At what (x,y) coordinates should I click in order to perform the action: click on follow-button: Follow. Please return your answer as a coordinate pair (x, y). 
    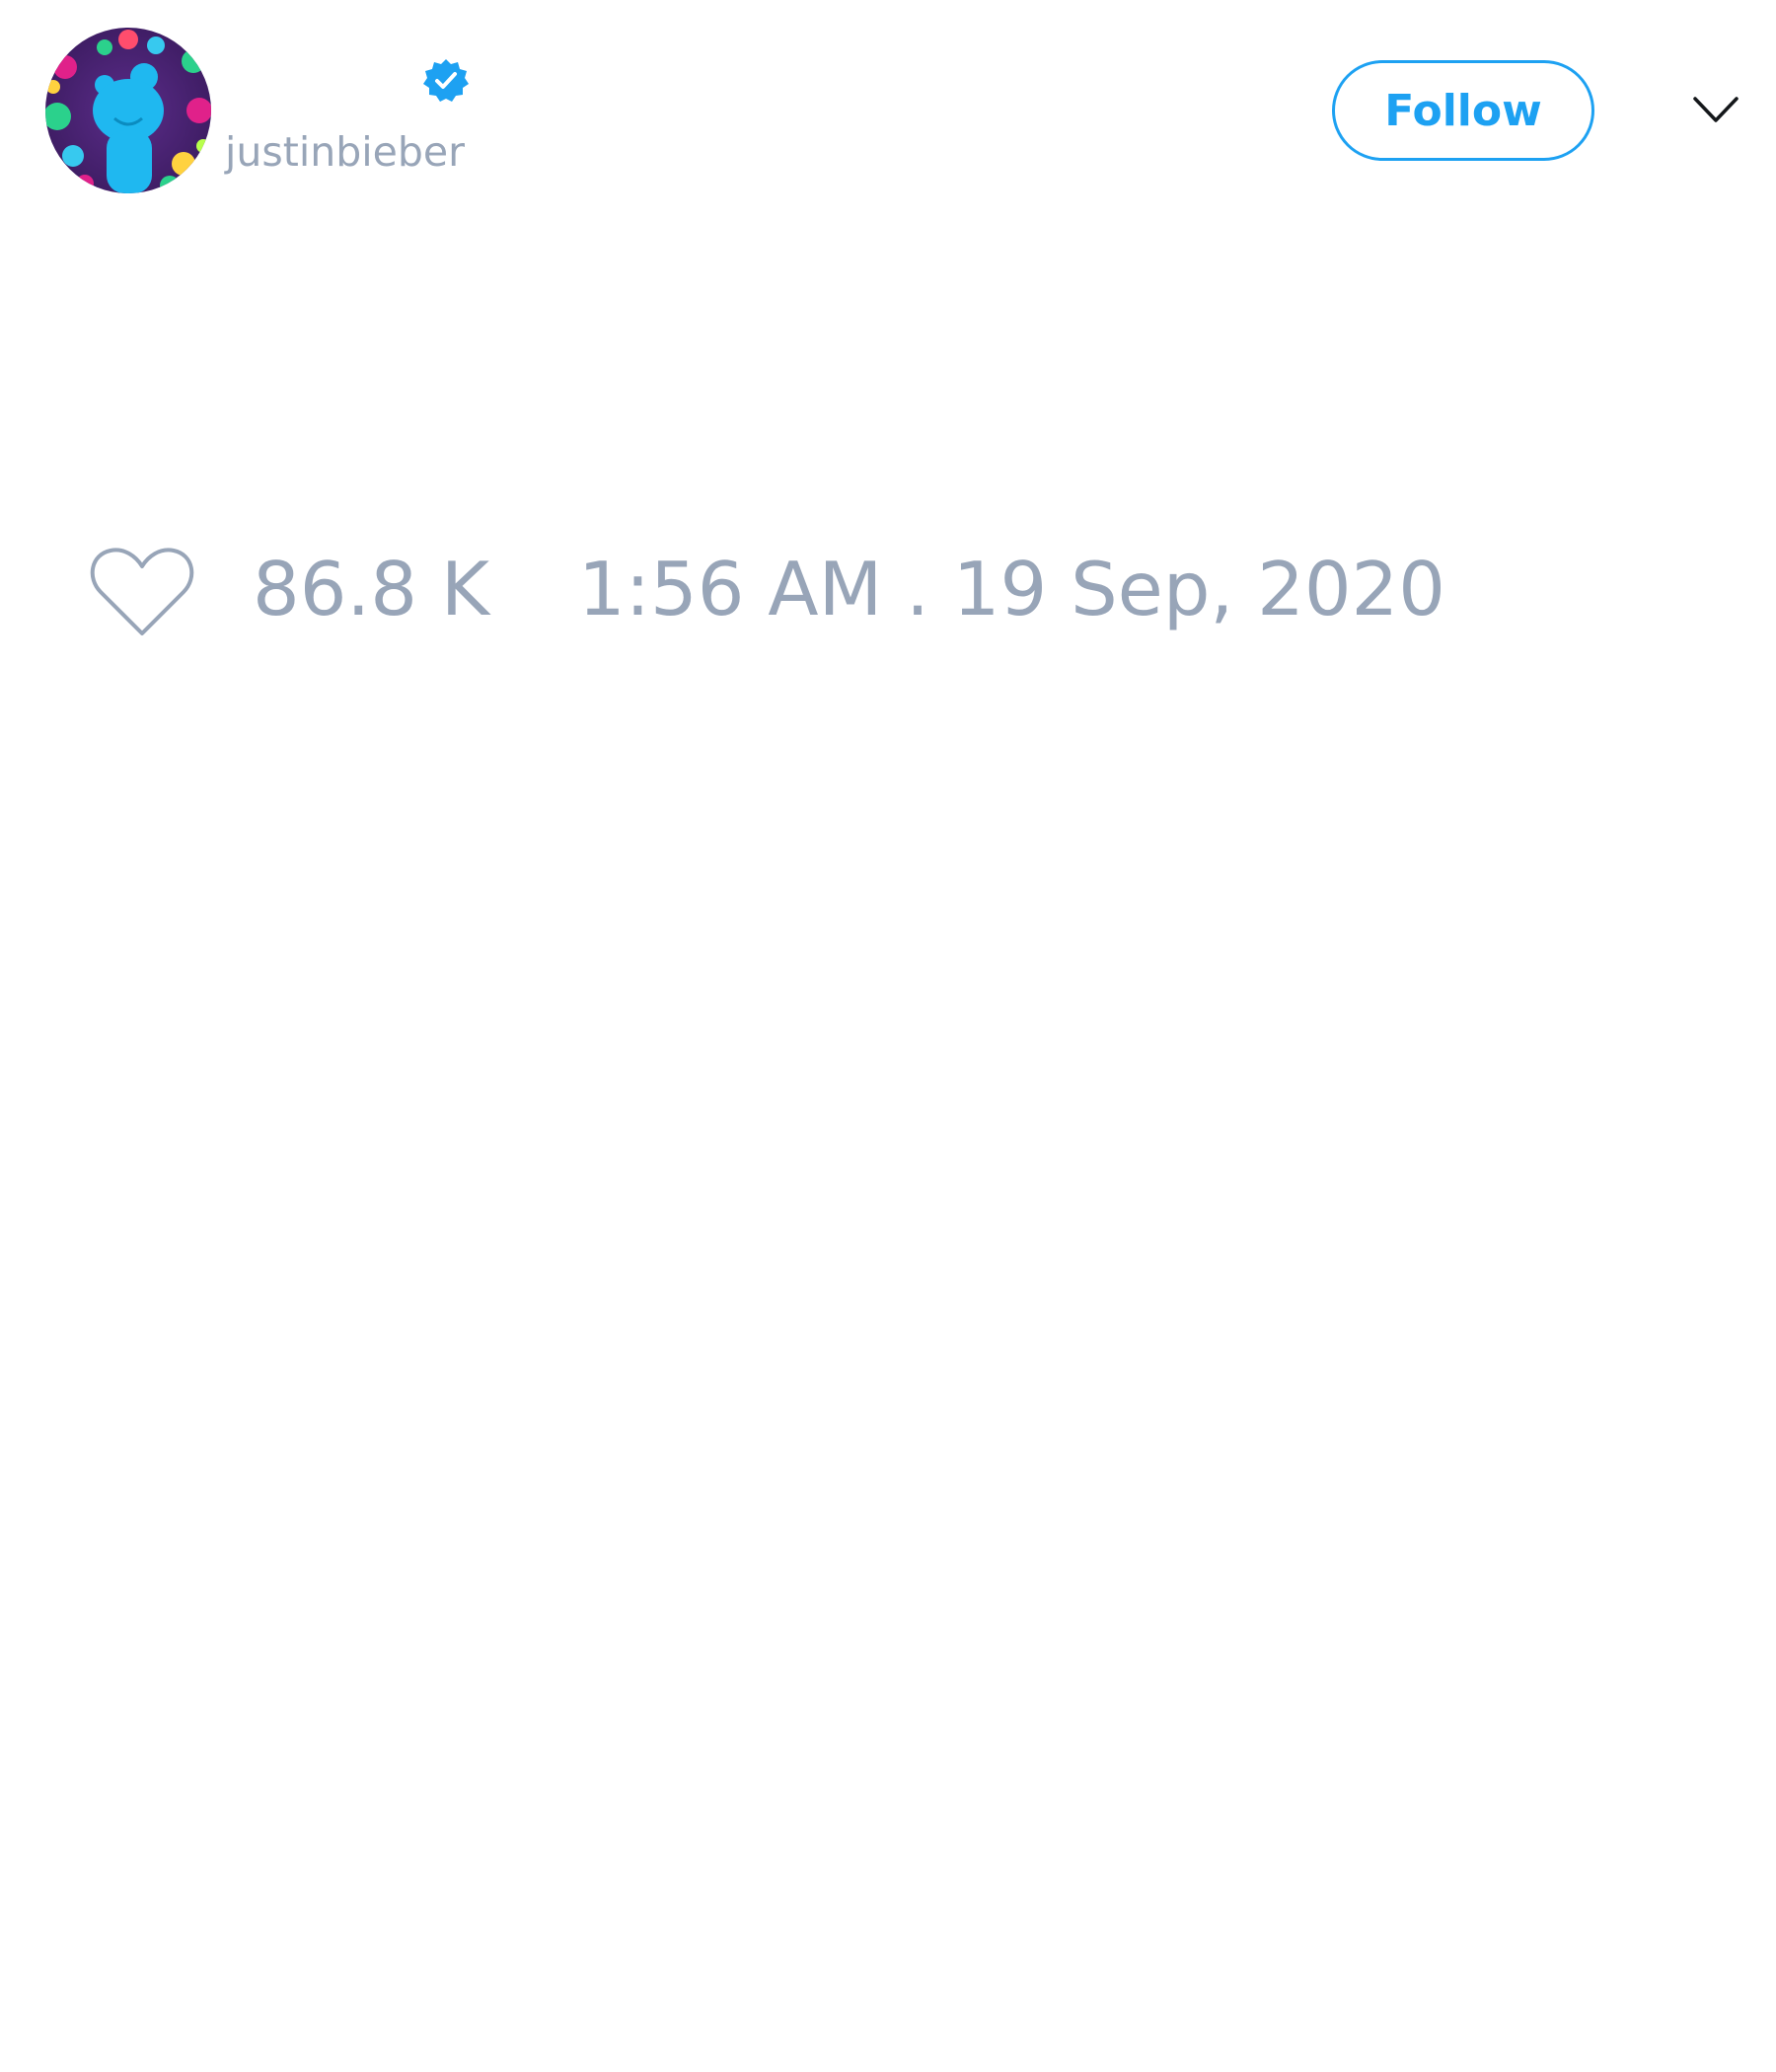
    Looking at the image, I should click on (1463, 111).